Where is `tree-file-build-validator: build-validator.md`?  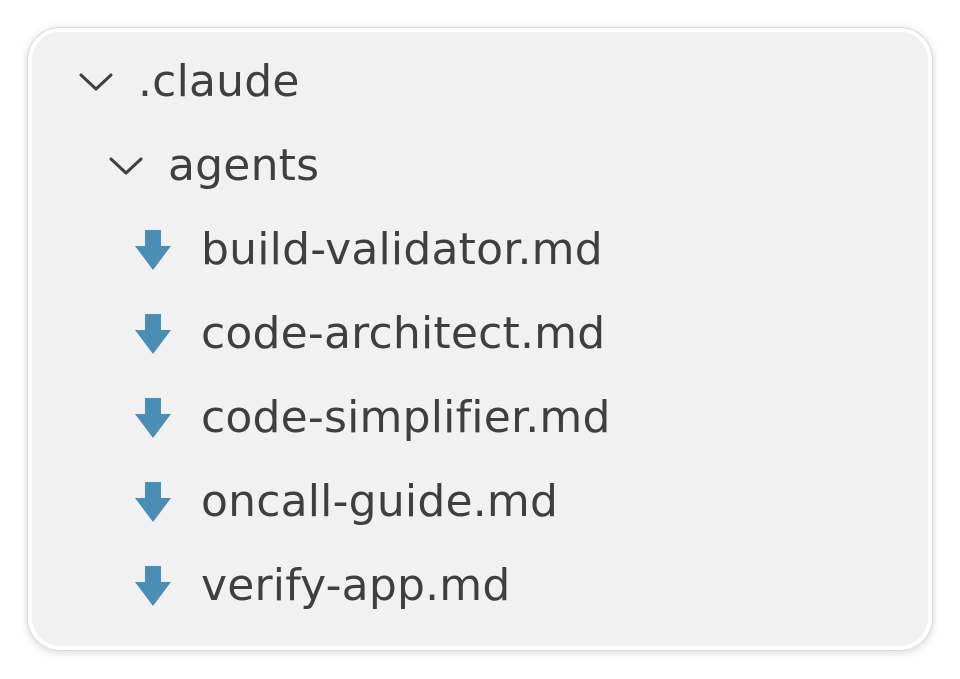
tree-file-build-validator: build-validator.md is located at coordinates (317, 250).